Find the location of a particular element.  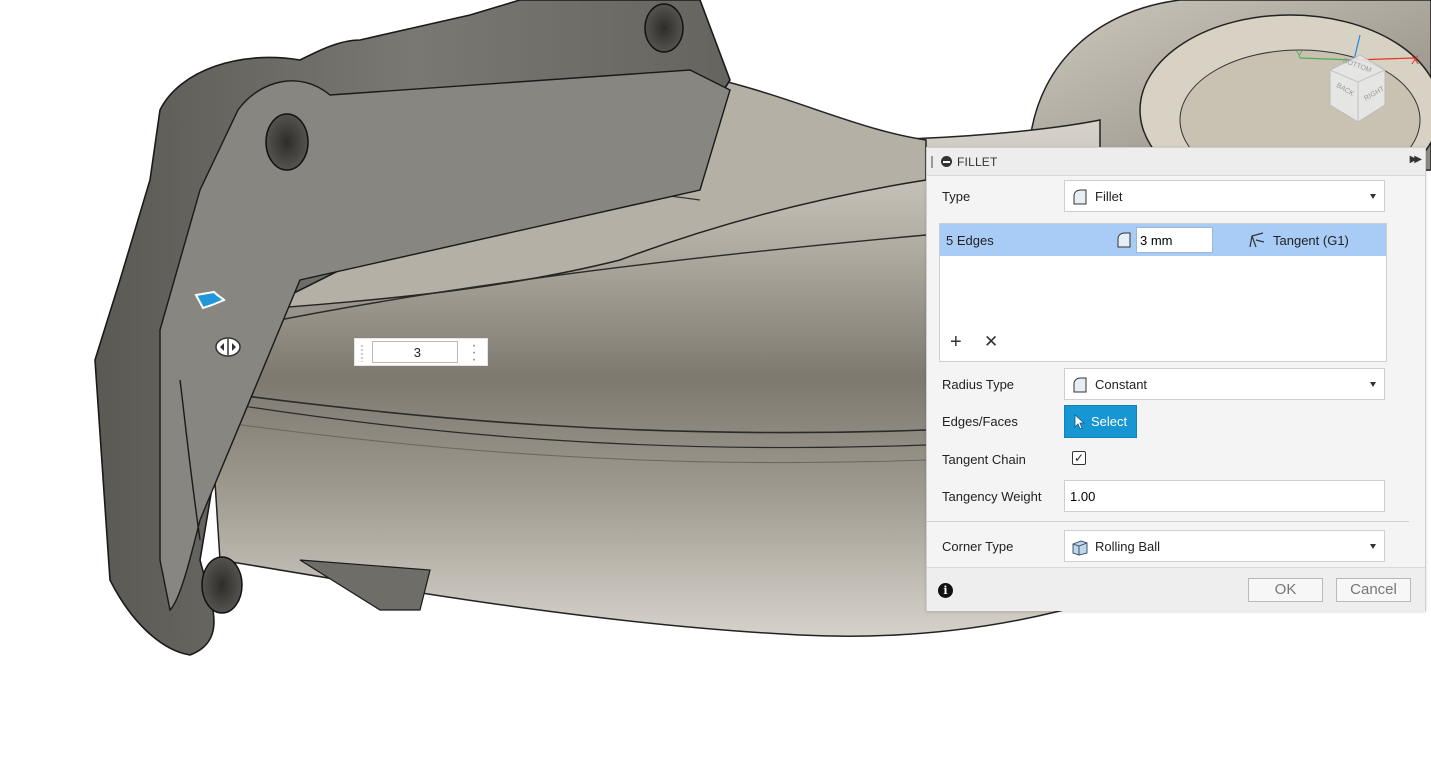

tangent-chain-checkbox: ✓ is located at coordinates (1079, 458).